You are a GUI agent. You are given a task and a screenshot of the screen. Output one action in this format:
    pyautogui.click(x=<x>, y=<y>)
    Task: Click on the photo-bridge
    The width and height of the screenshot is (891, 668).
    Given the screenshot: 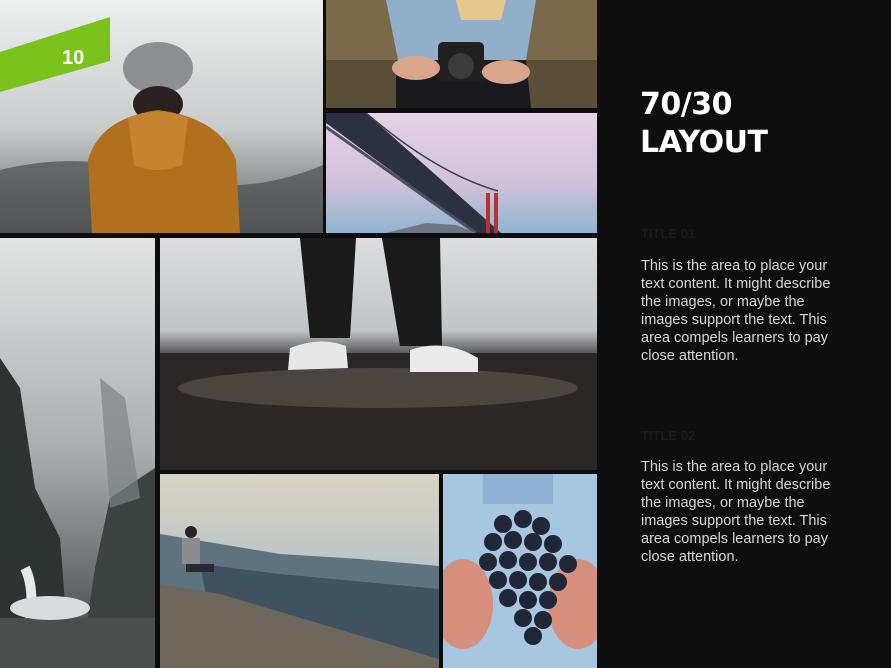 What is the action you would take?
    pyautogui.click(x=461, y=173)
    